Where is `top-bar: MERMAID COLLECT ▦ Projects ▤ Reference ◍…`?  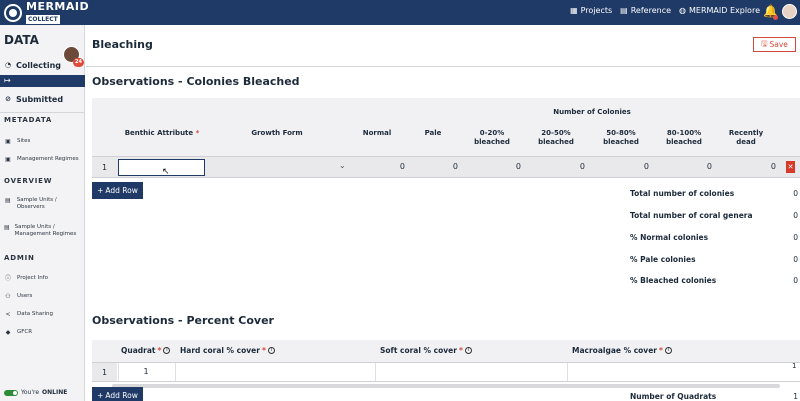
top-bar: MERMAID COLLECT ▦ Projects ▤ Reference ◍… is located at coordinates (400, 12).